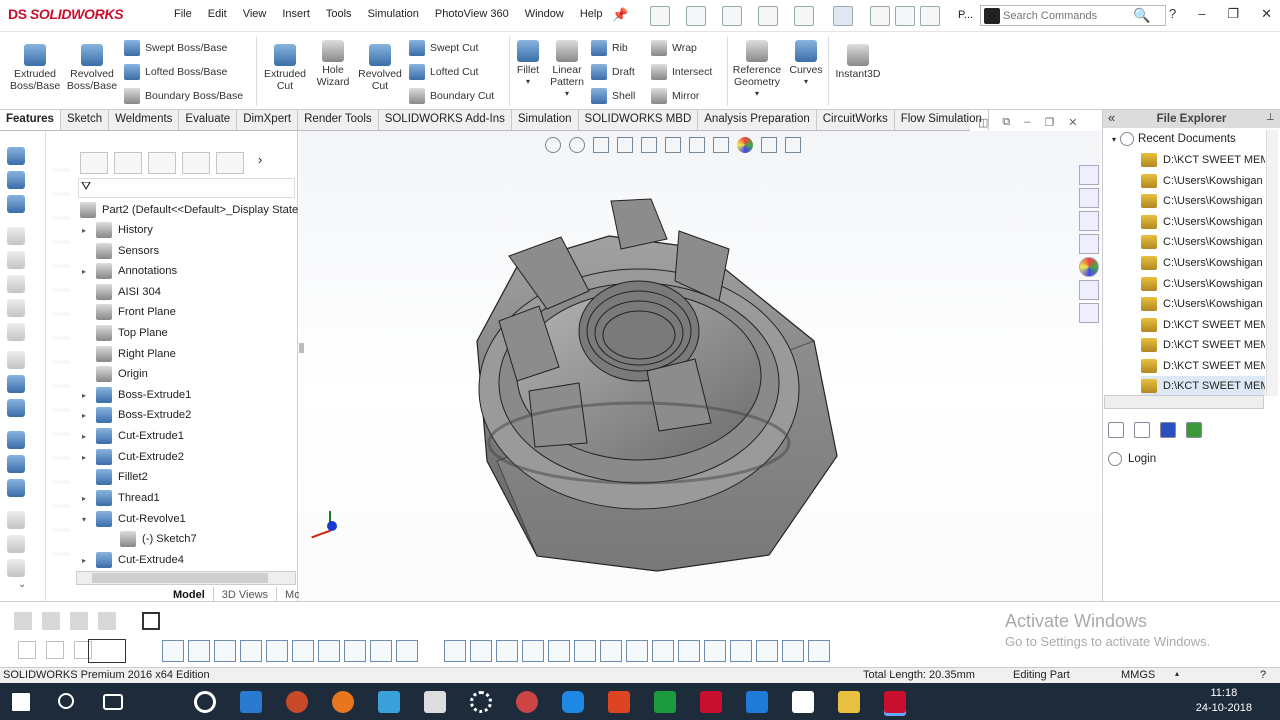 Image resolution: width=1280 pixels, height=720 pixels. What do you see at coordinates (660, 16) in the screenshot?
I see `new-document-icon` at bounding box center [660, 16].